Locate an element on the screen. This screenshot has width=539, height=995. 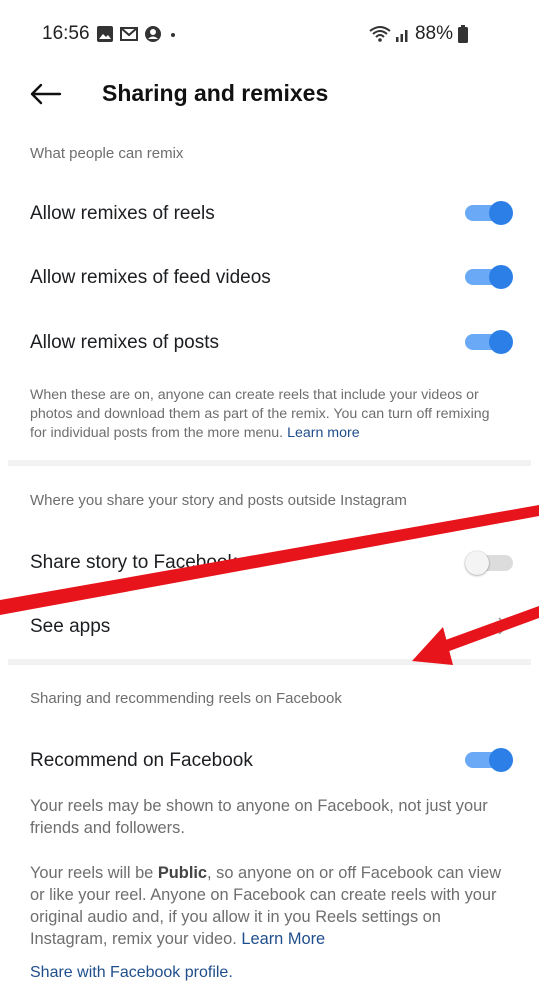
share-story-facebook-label: Share story to Facebook is located at coordinates (133, 563).